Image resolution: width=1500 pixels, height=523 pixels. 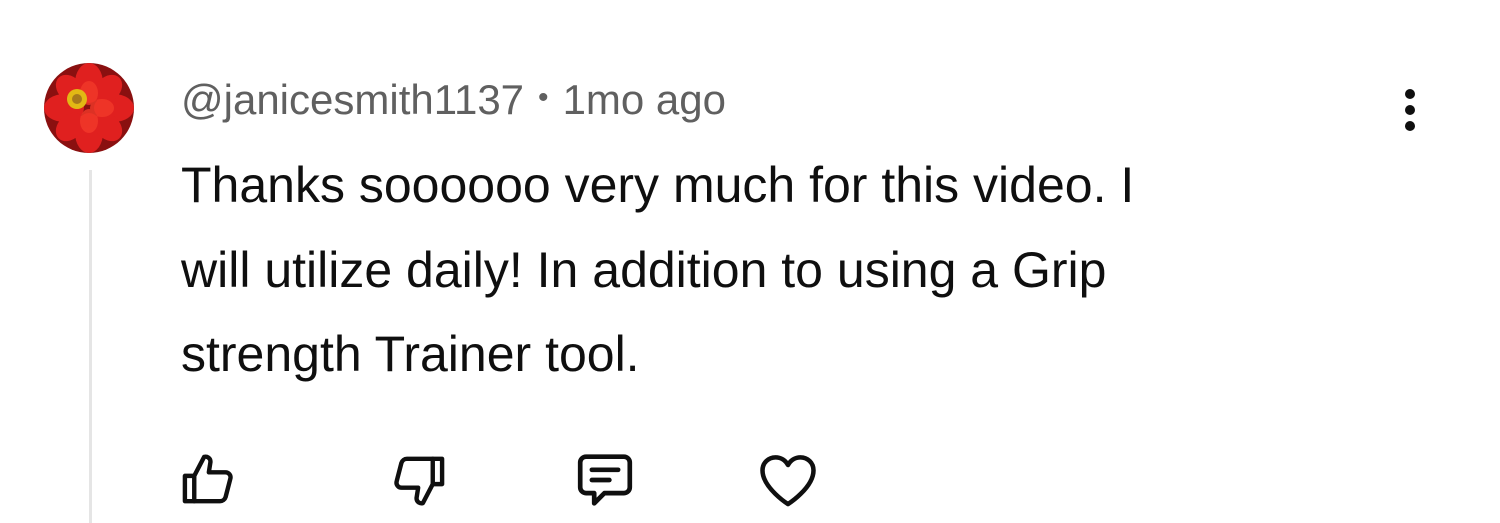 I want to click on heart-icon, so click(x=788, y=481).